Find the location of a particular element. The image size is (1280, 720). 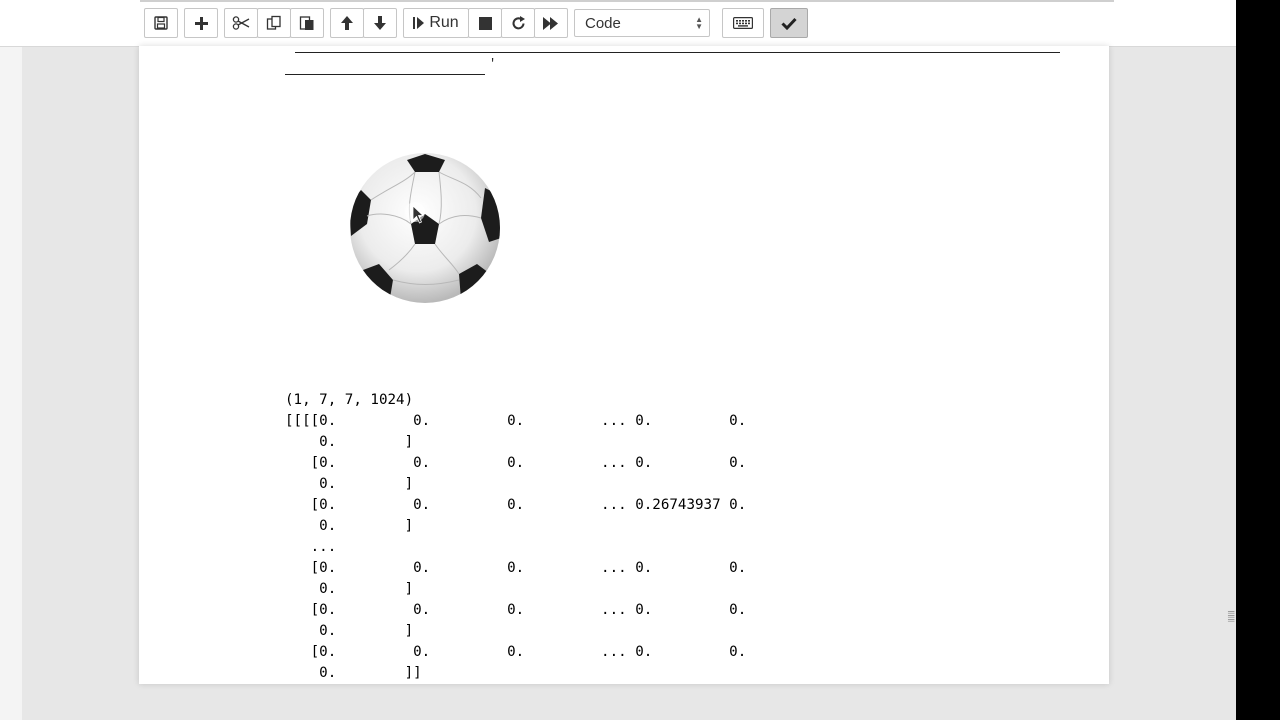

move-group is located at coordinates (363, 23).